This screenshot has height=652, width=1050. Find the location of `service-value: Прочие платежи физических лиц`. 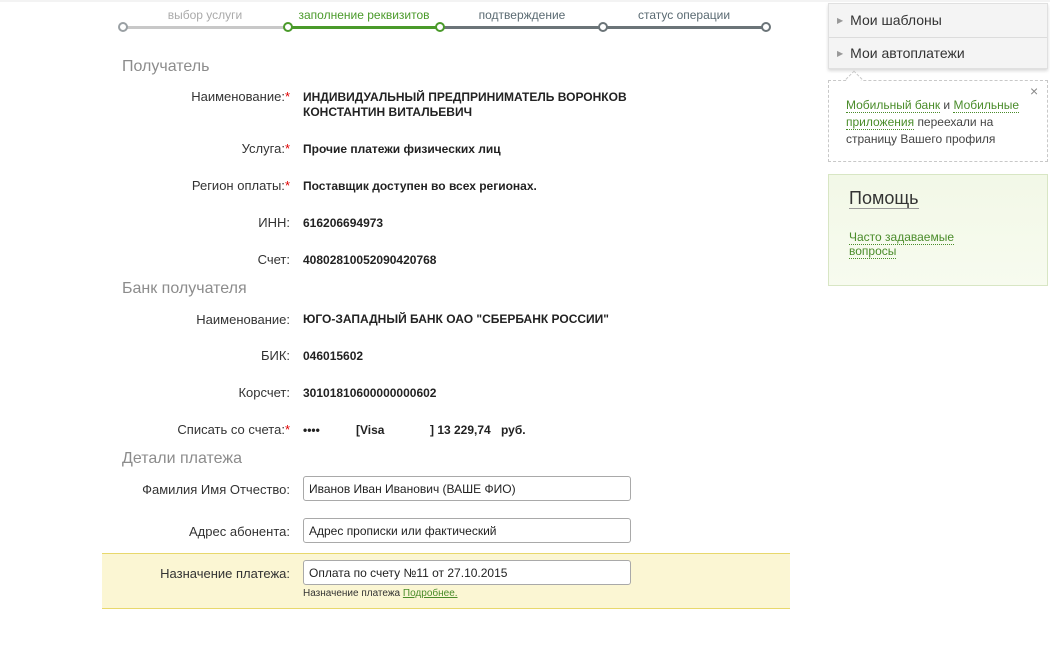

service-value: Прочие платежи физических лиц is located at coordinates (402, 149).